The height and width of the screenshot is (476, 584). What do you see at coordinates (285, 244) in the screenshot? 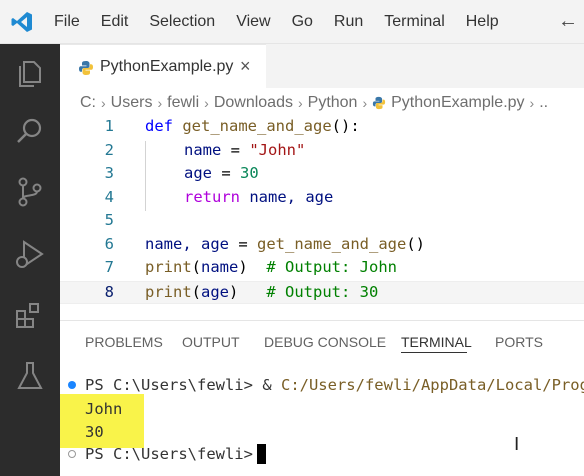
I see `line-code: name, age = get_name_and_age()` at bounding box center [285, 244].